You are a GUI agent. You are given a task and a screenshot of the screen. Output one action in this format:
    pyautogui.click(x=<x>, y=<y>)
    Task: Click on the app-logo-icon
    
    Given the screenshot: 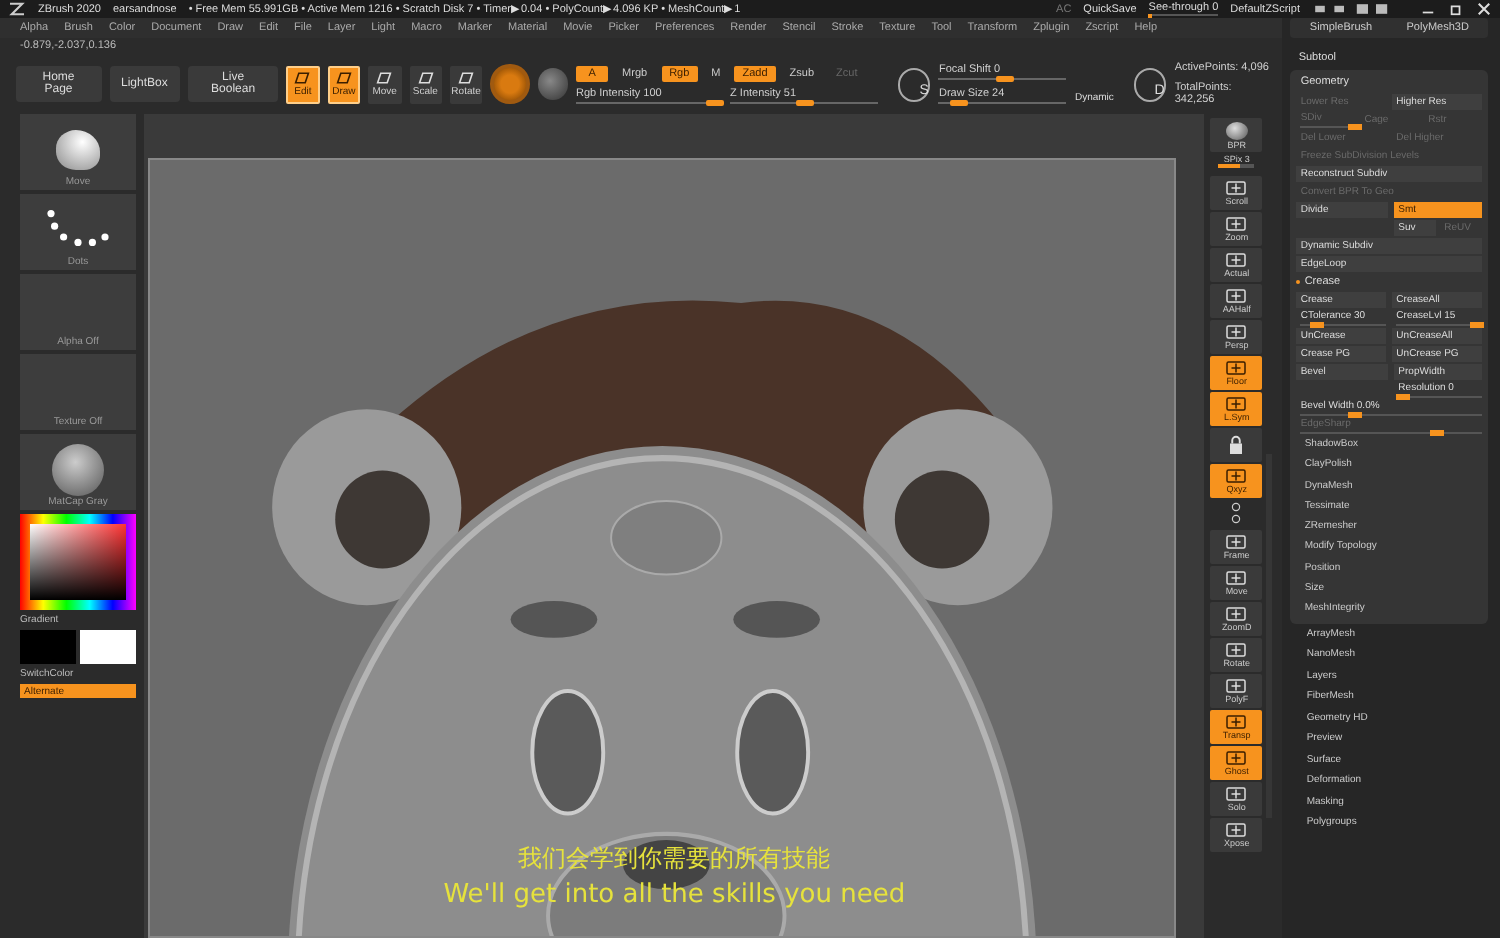 What is the action you would take?
    pyautogui.click(x=17, y=9)
    